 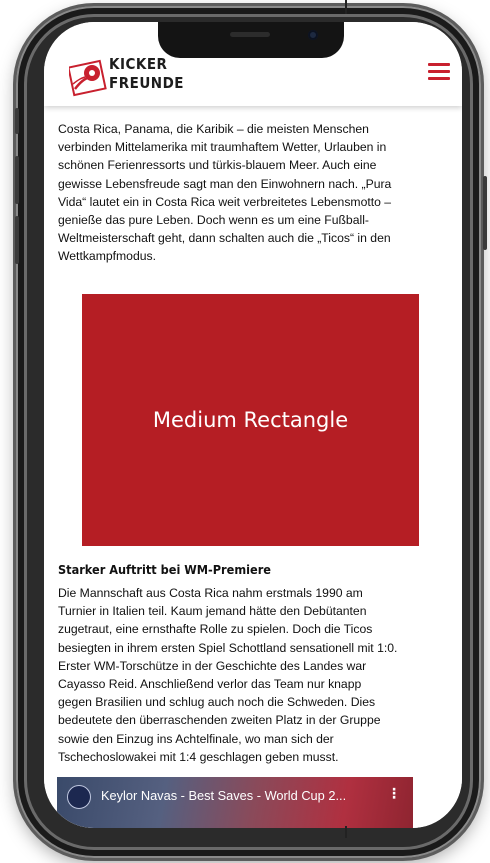 What do you see at coordinates (138, 64) in the screenshot?
I see `brand-name-line1: KICKER` at bounding box center [138, 64].